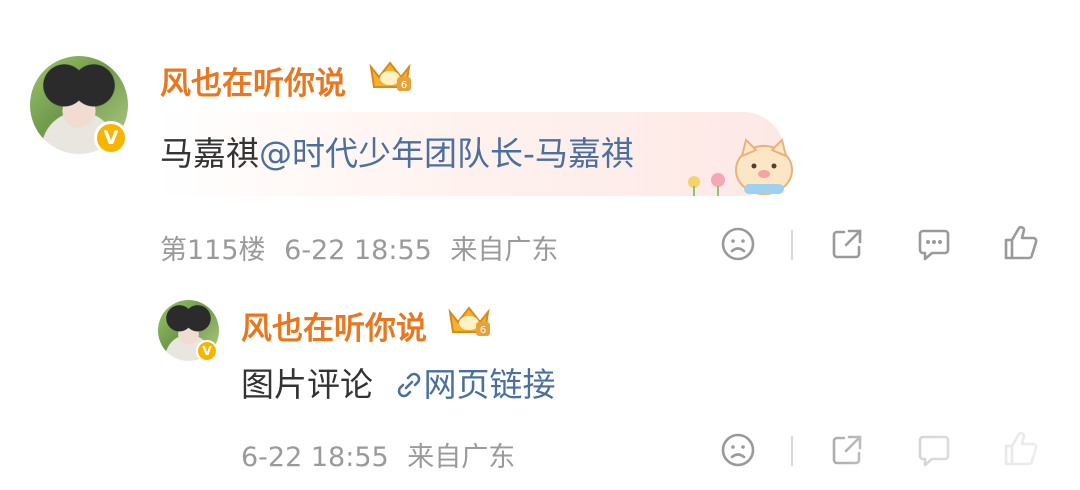 This screenshot has height=490, width=1080. I want to click on reply-time: 6-22 18:55, so click(315, 457).